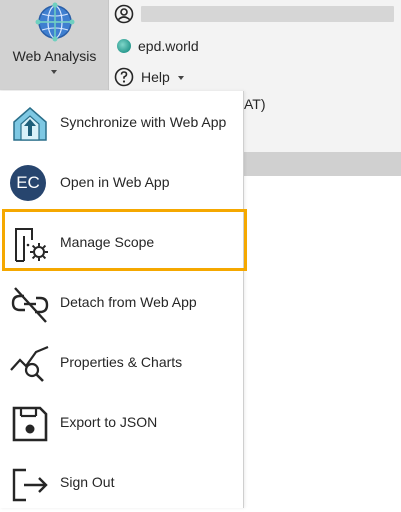 This screenshot has width=401, height=512. I want to click on menu-item-label: Manage Scope, so click(107, 242).